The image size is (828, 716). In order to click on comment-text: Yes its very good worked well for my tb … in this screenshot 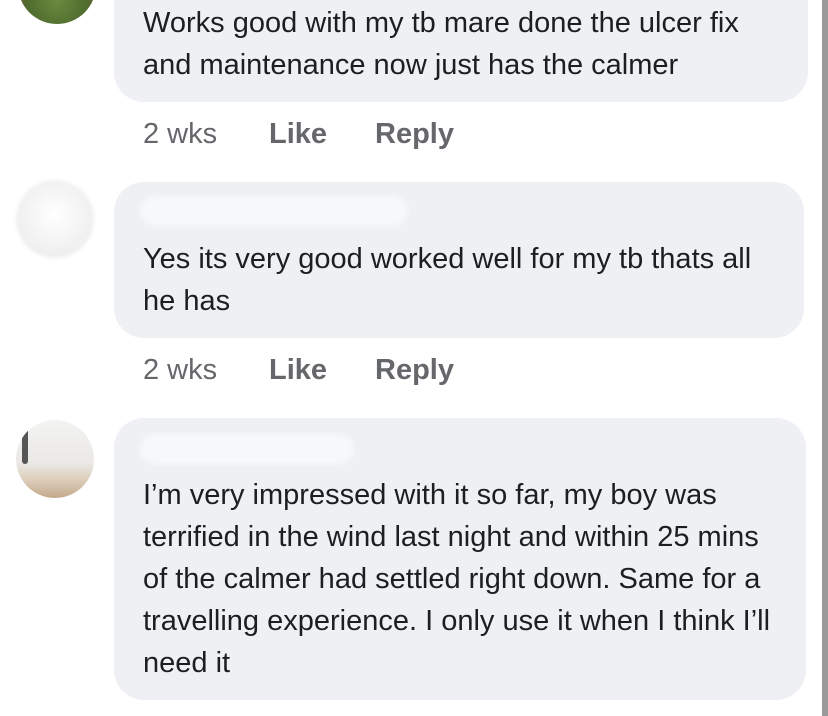, I will do `click(447, 280)`.